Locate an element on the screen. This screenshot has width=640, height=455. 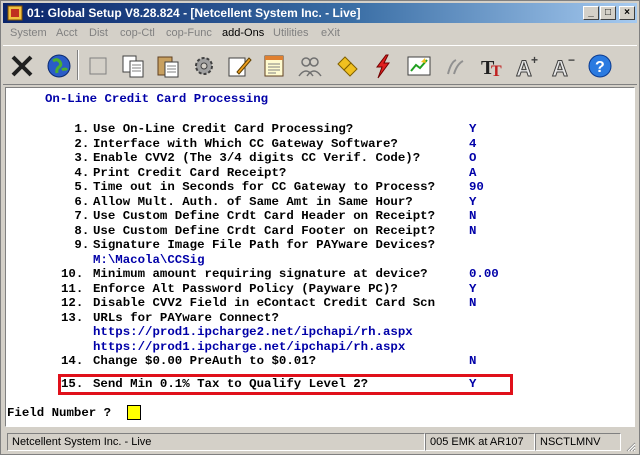
status-session: 005 EMK at AR107 is located at coordinates (480, 442).